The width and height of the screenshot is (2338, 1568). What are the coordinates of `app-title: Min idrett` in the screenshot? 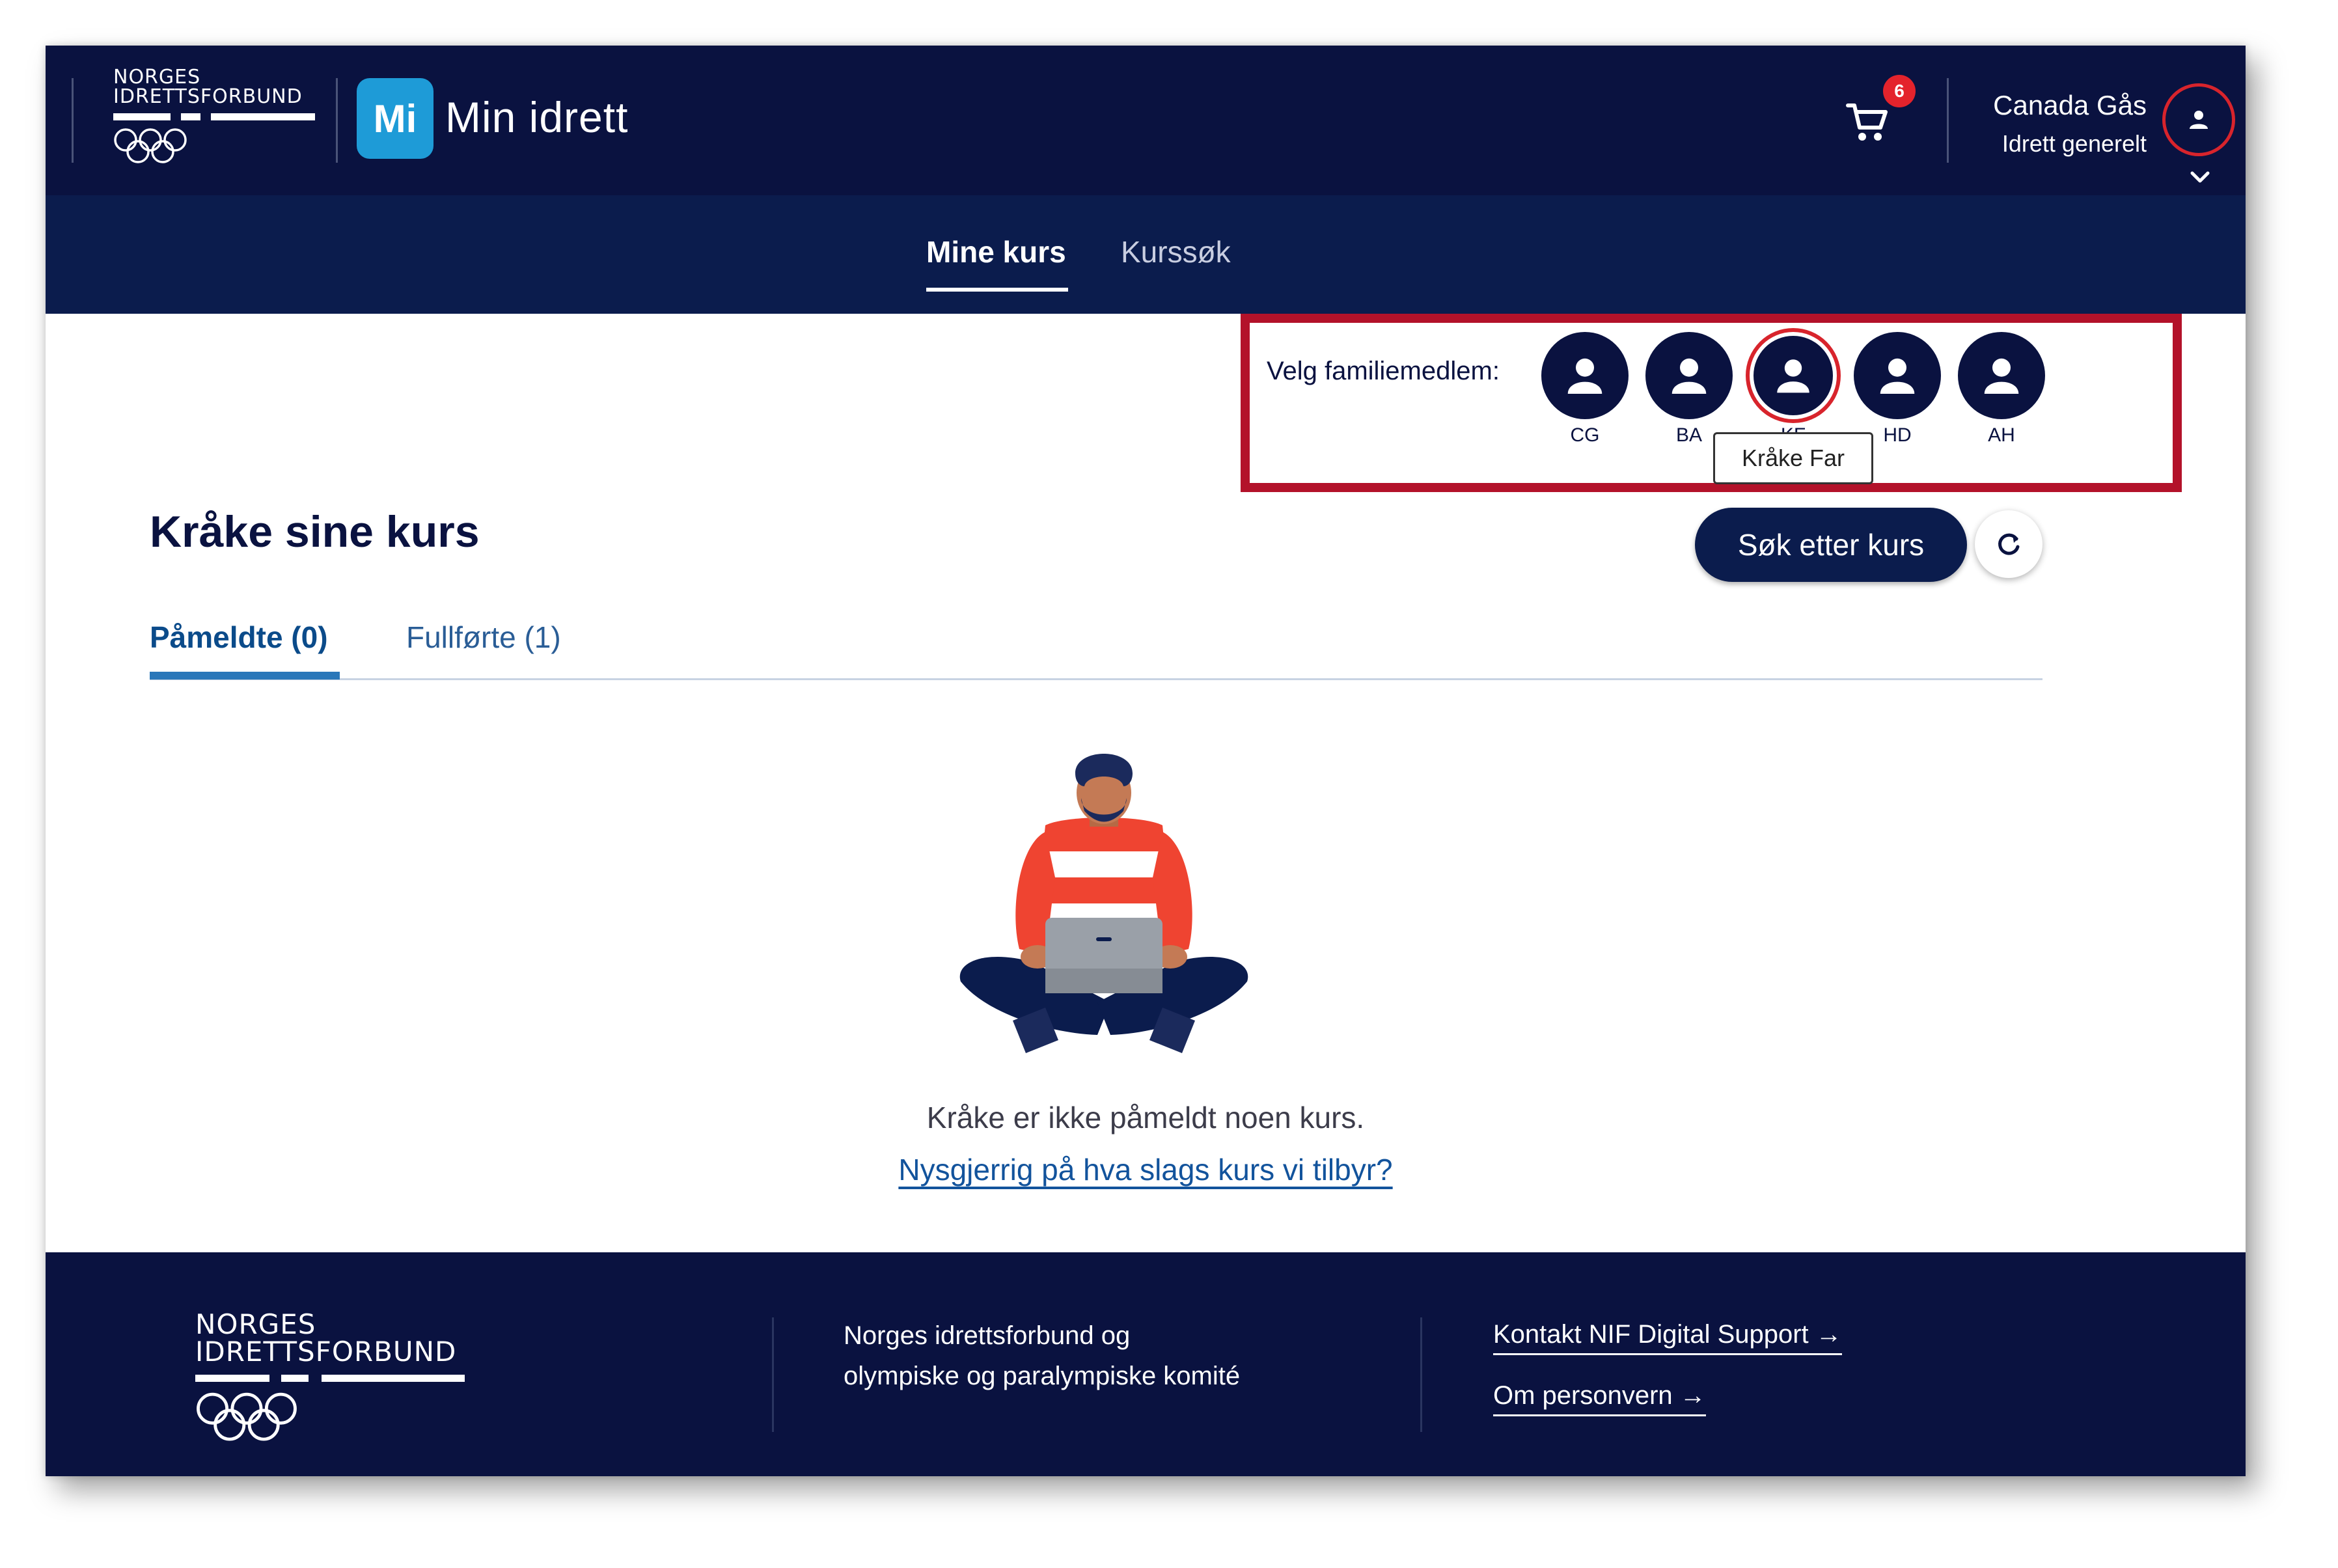 It's located at (536, 117).